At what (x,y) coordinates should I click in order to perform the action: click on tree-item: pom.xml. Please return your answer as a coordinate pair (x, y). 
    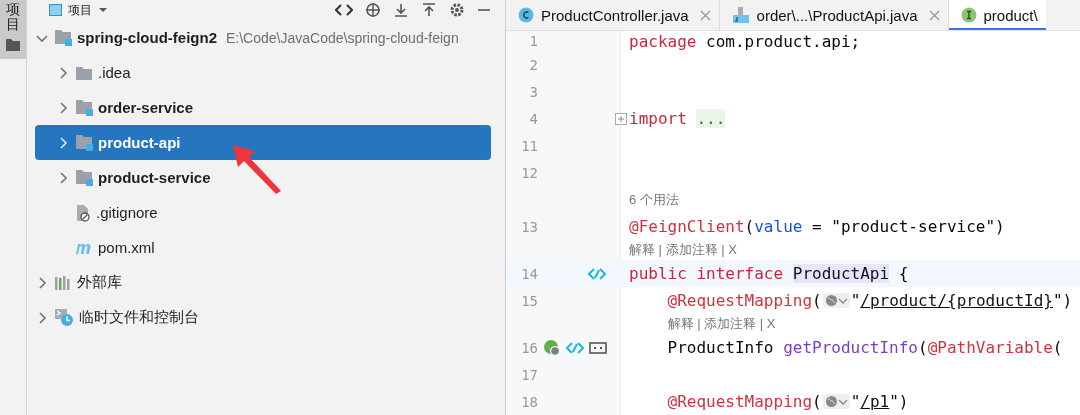
    Looking at the image, I should click on (263, 247).